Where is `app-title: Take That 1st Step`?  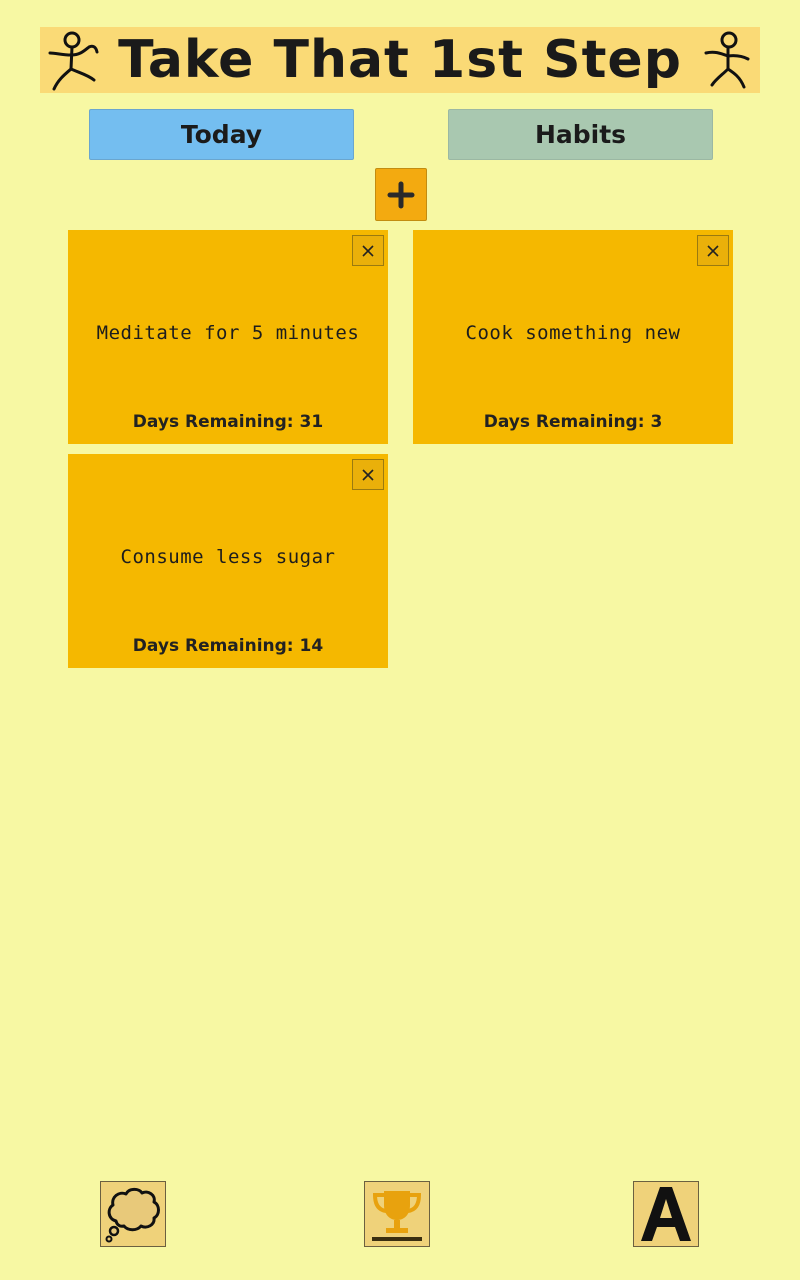
app-title: Take That 1st Step is located at coordinates (400, 60).